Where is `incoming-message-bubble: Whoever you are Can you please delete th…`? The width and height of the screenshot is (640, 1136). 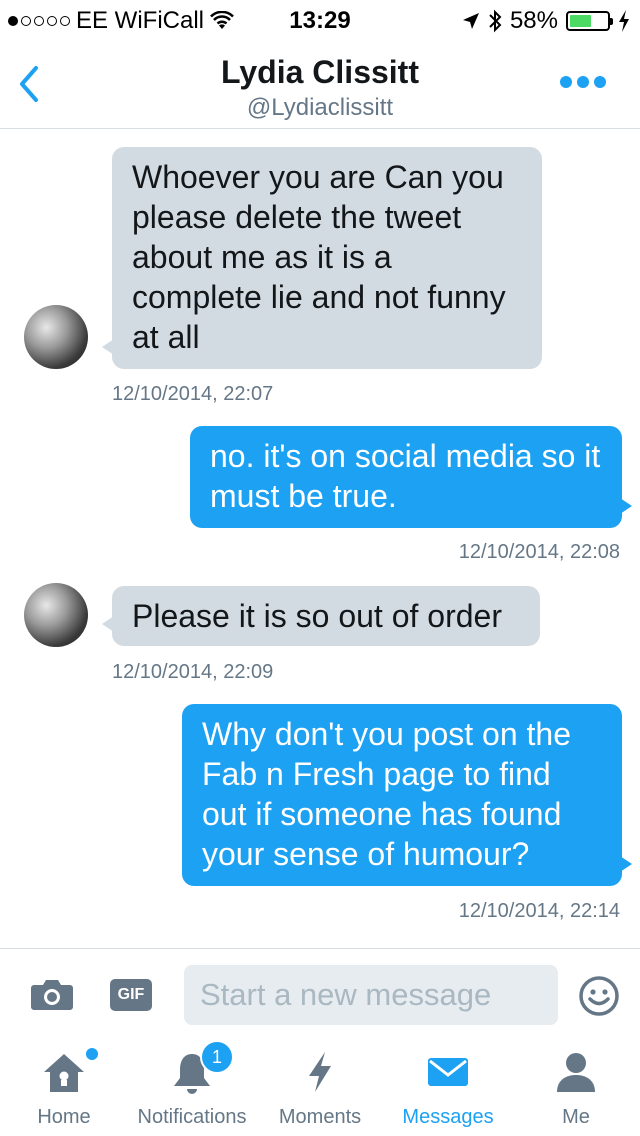
incoming-message-bubble: Whoever you are Can you please delete th… is located at coordinates (322, 258).